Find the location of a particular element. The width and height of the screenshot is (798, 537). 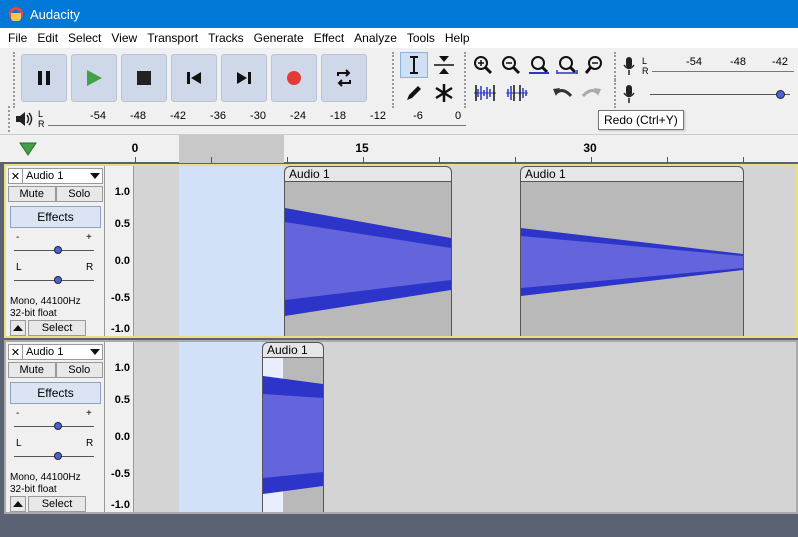

envelope-tool is located at coordinates (444, 65).